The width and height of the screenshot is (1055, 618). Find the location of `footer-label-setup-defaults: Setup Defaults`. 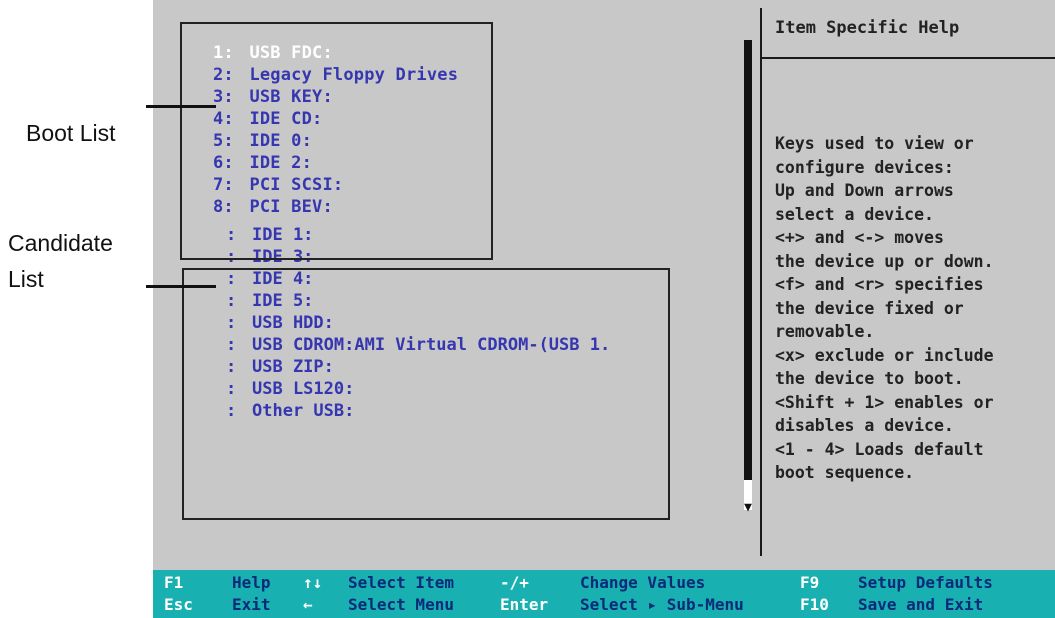

footer-label-setup-defaults: Setup Defaults is located at coordinates (925, 582).